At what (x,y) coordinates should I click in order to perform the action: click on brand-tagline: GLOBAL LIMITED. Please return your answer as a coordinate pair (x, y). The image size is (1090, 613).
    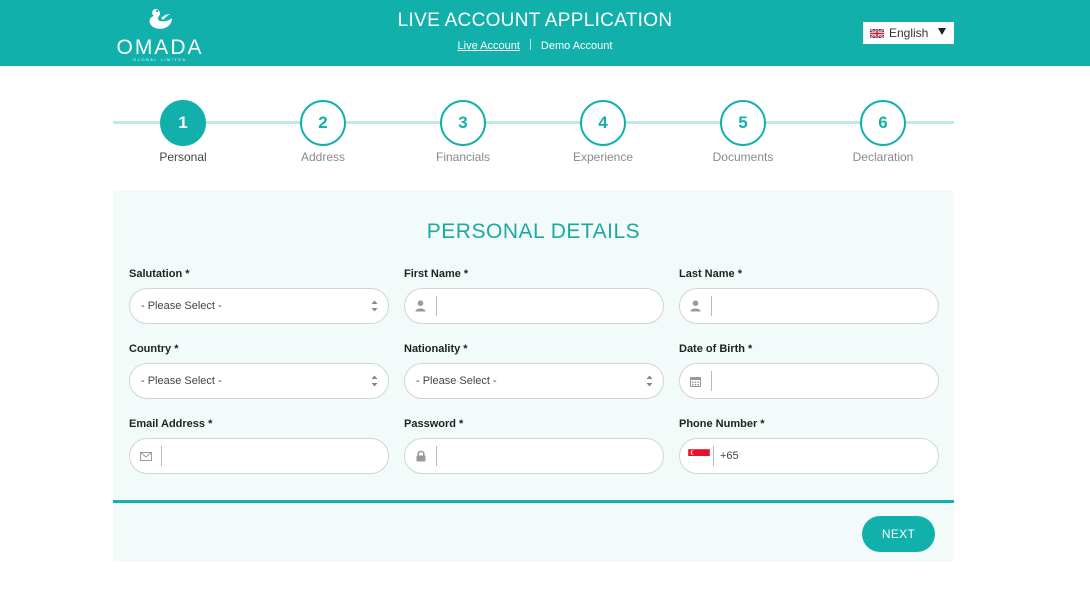
    Looking at the image, I should click on (160, 59).